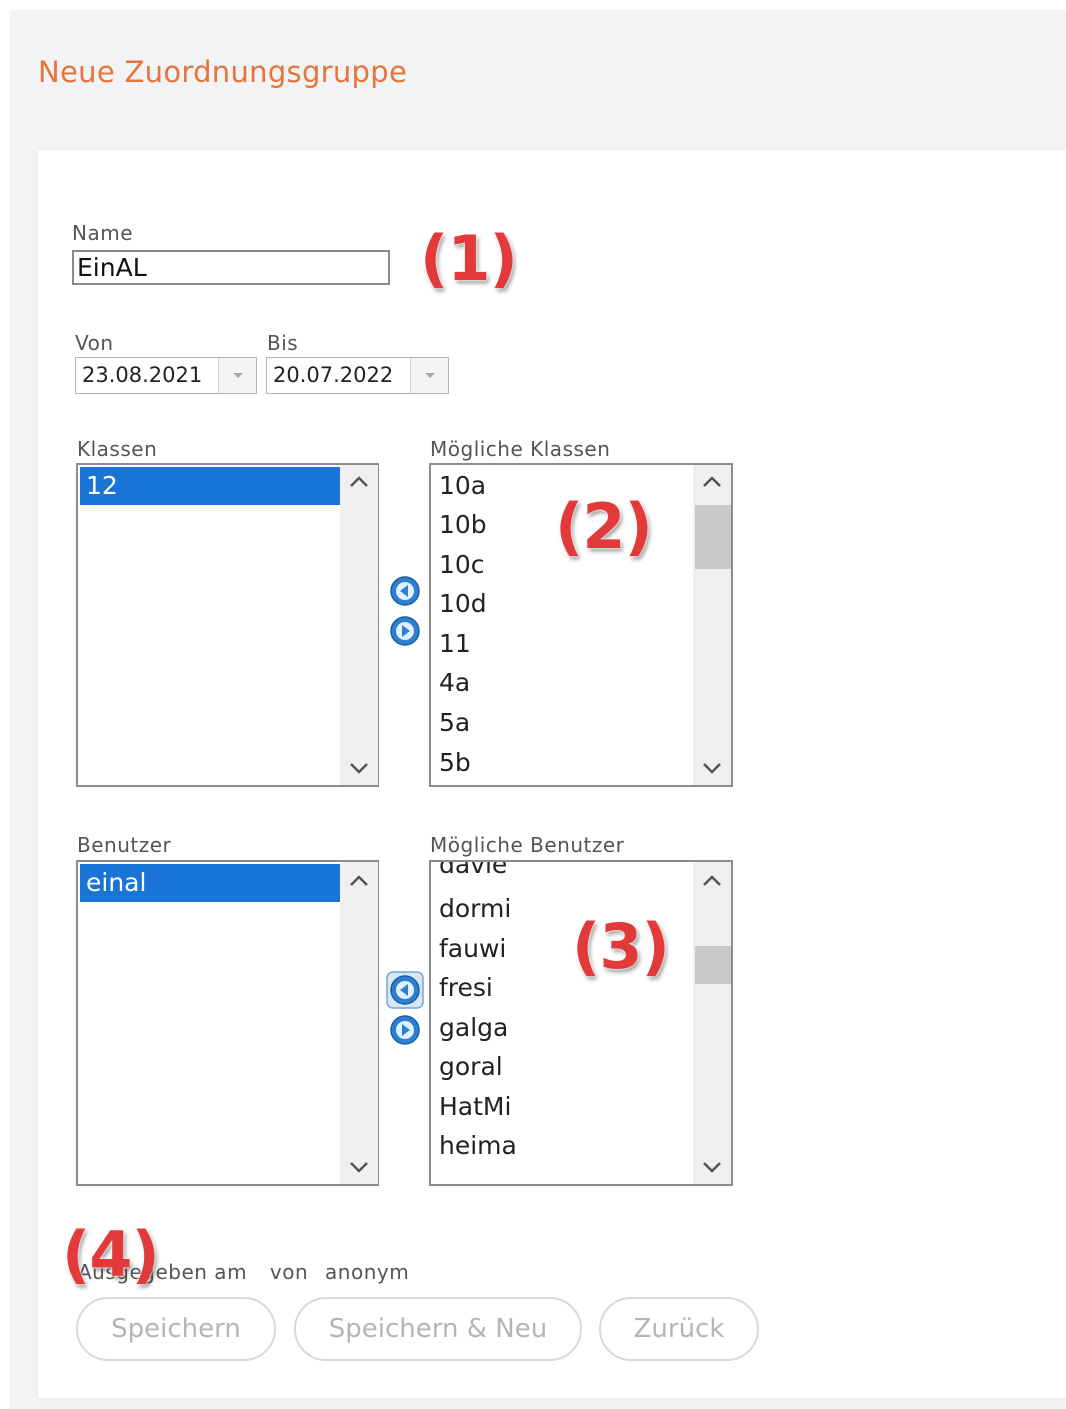 This screenshot has width=1066, height=1409. I want to click on list-item: fresi, so click(466, 987).